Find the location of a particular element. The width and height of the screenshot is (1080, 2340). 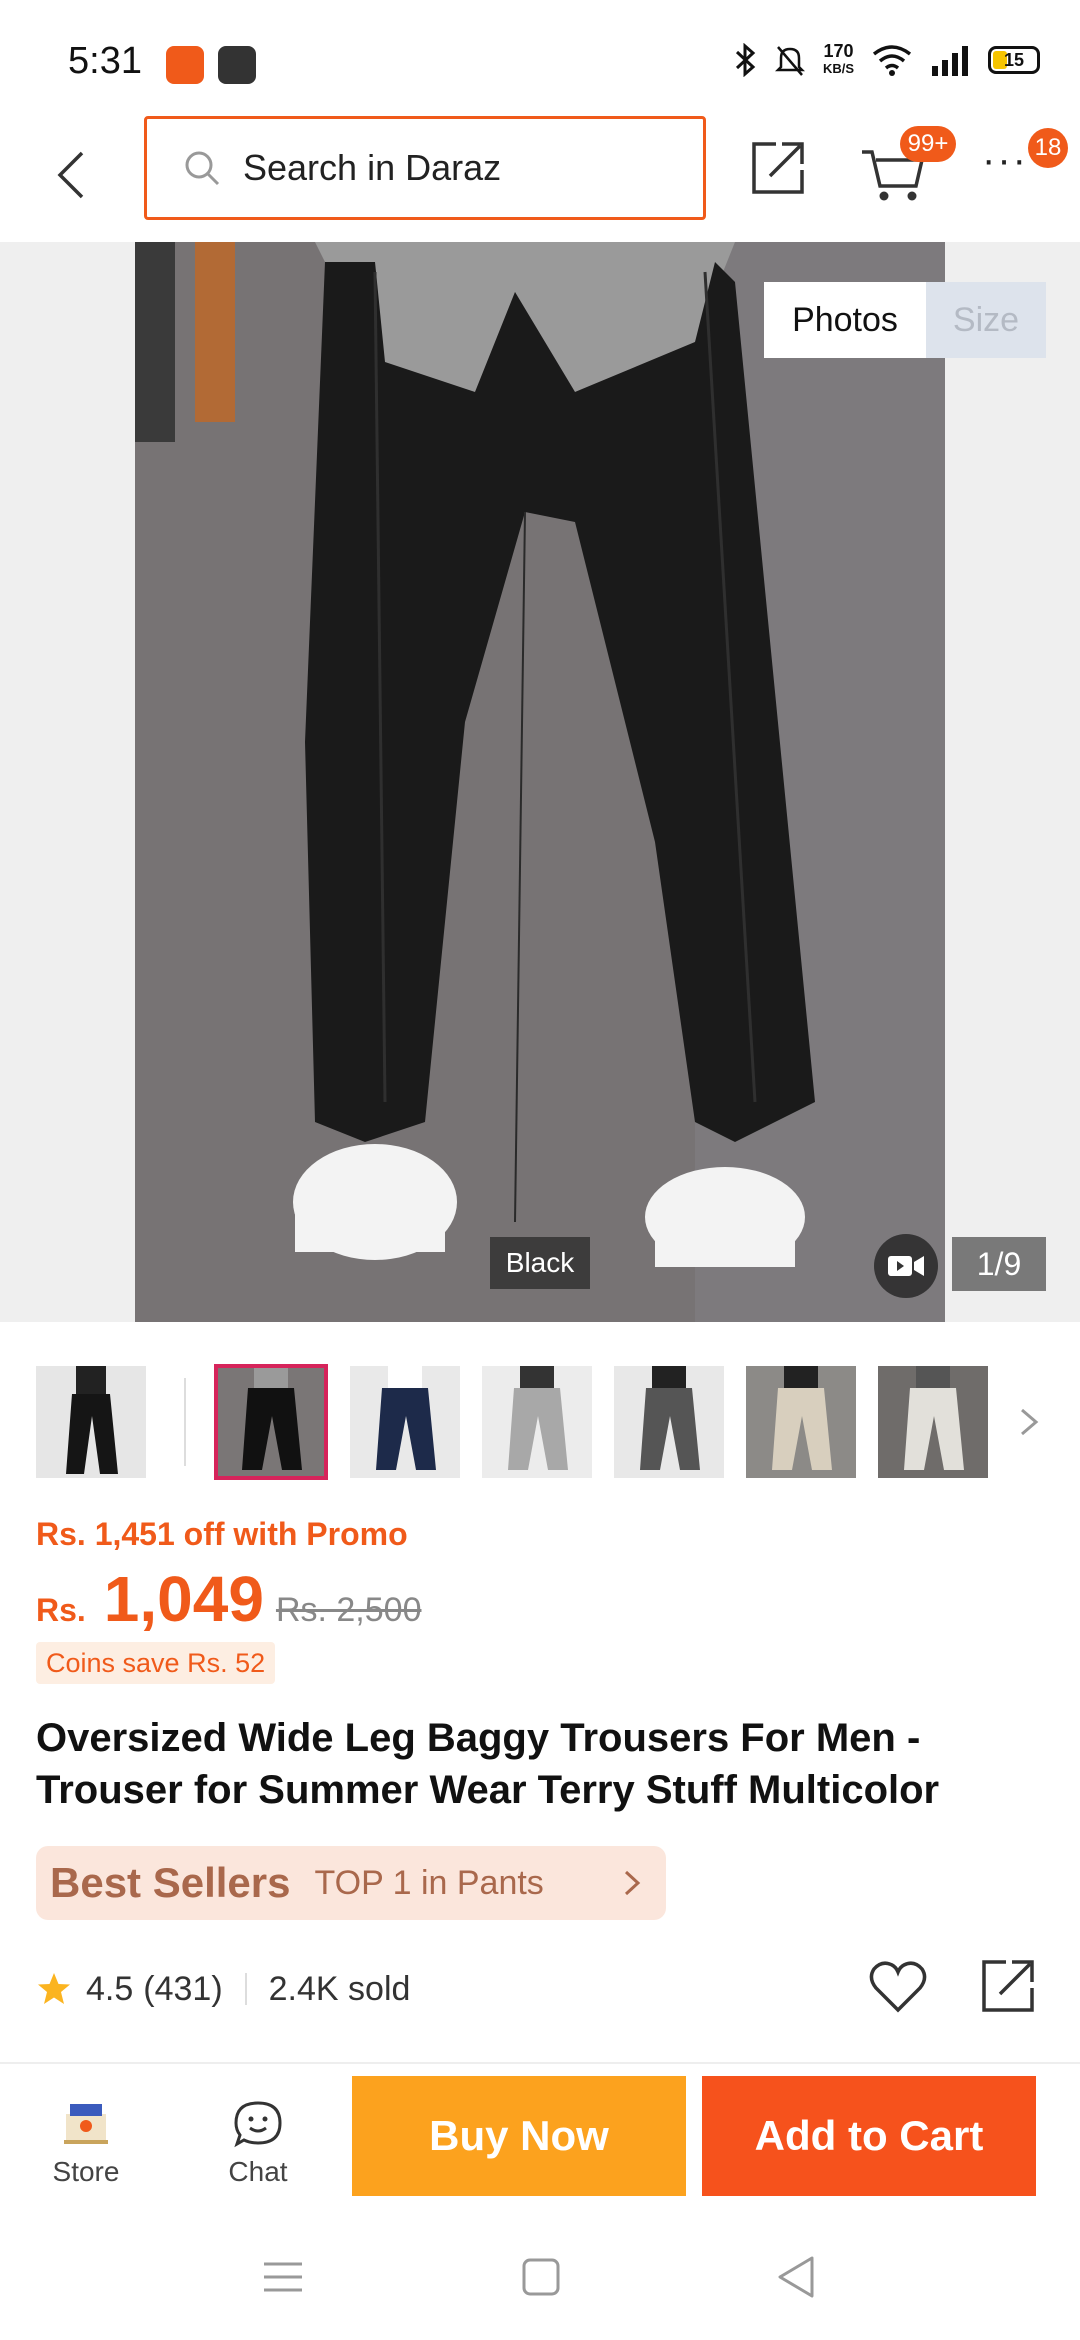

search-icon is located at coordinates (202, 168).